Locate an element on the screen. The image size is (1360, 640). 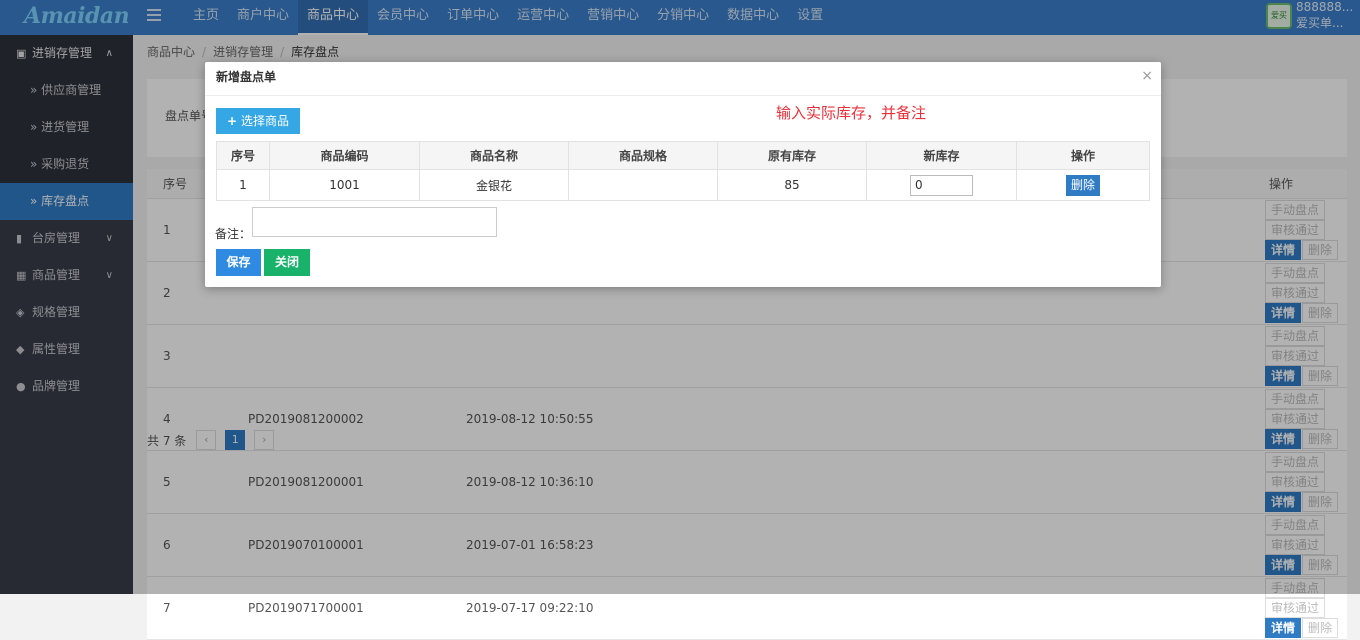
remark-label: 备注： is located at coordinates (233, 234).